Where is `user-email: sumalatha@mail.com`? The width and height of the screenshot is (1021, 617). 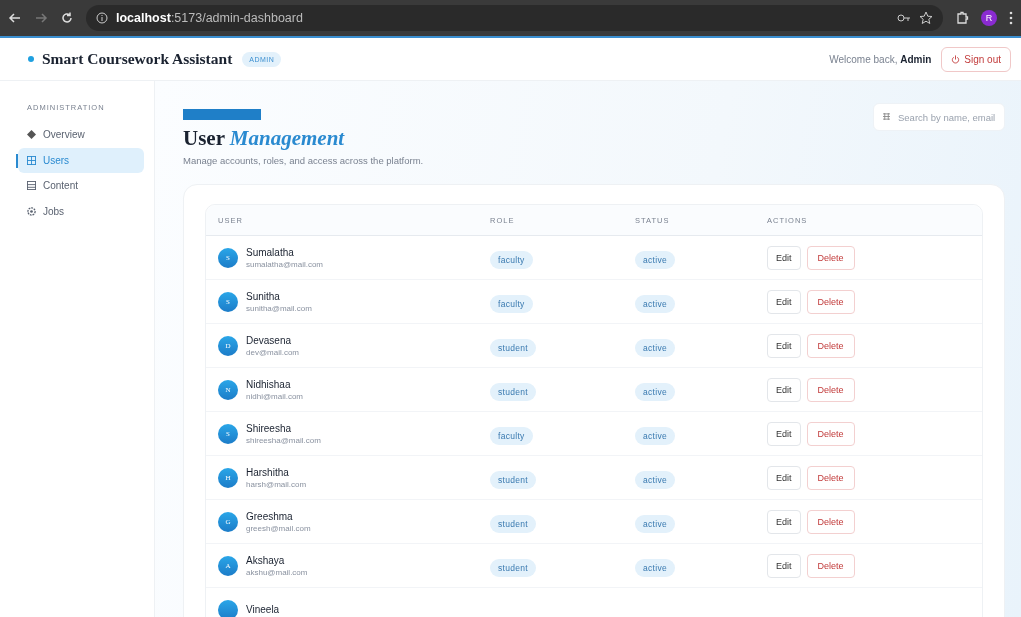 user-email: sumalatha@mail.com is located at coordinates (285, 264).